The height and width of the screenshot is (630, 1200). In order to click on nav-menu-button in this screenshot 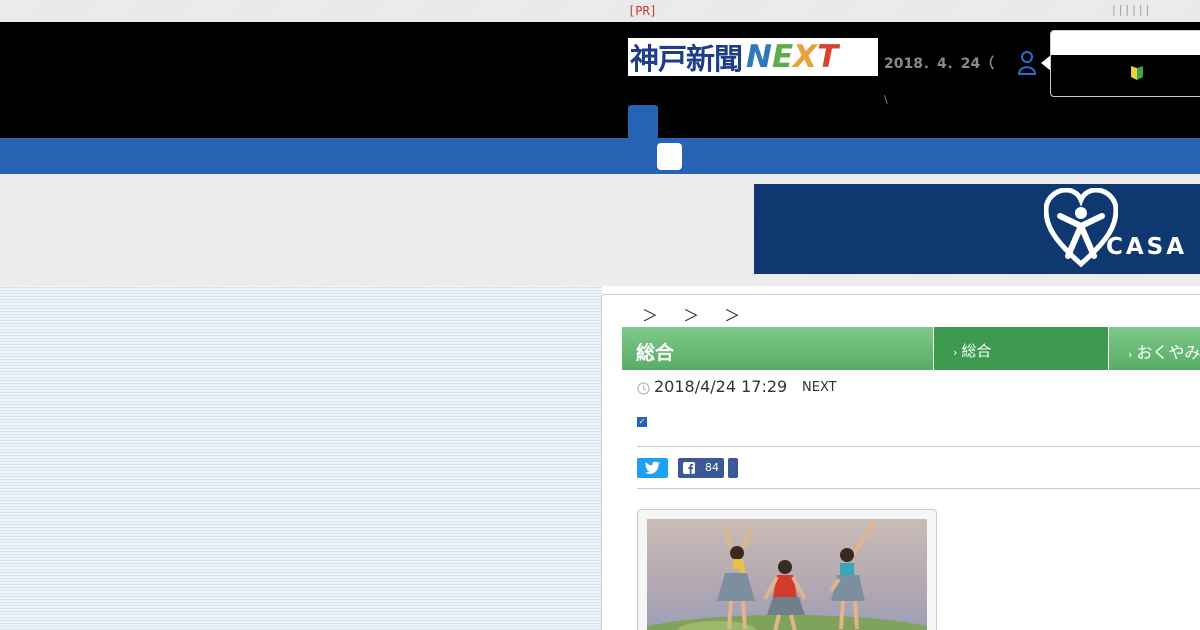, I will do `click(669, 156)`.